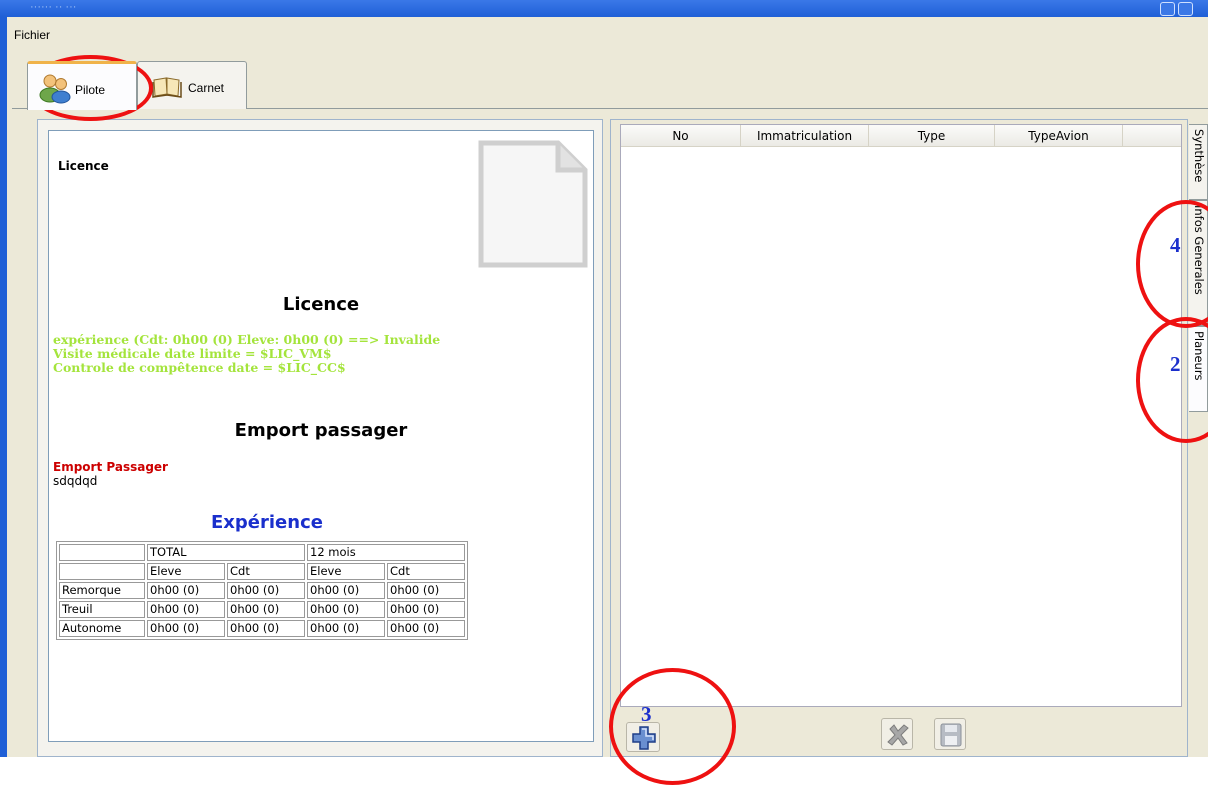  Describe the element at coordinates (1175, 364) in the screenshot. I see `annotation-number-2: 2` at that location.